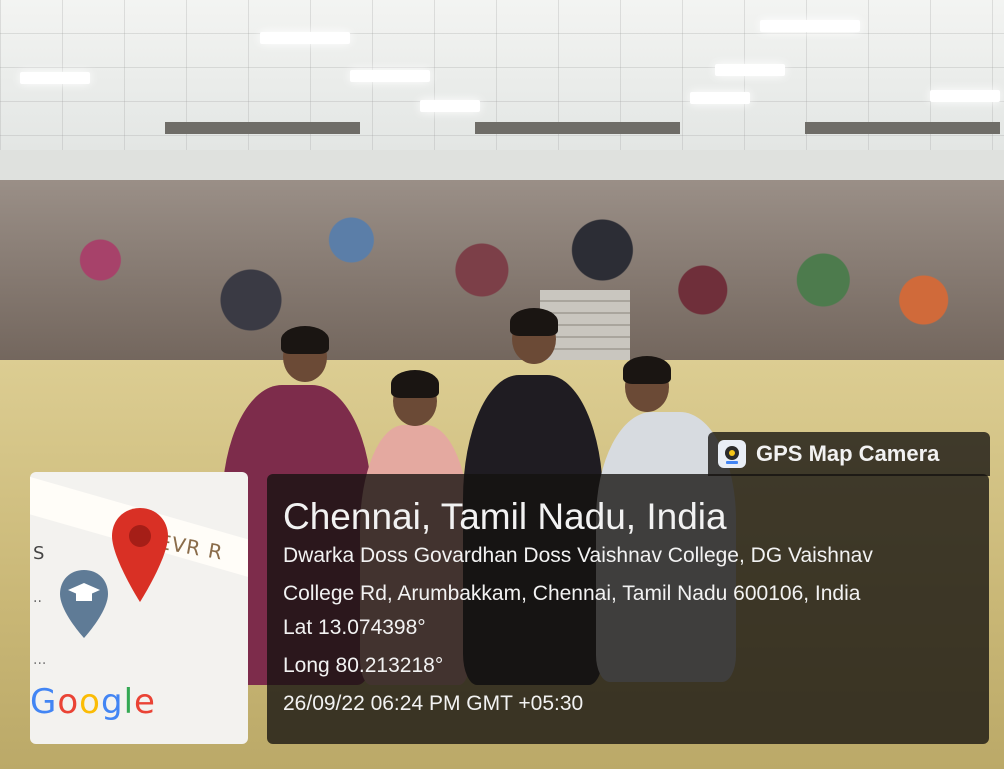  I want to click on map-pin-icon, so click(140, 555).